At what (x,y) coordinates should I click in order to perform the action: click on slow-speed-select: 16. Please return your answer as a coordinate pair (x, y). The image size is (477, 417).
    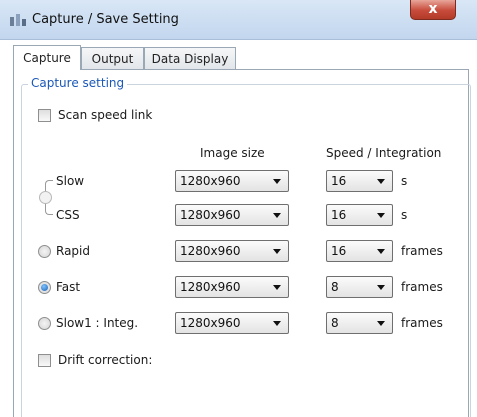
    Looking at the image, I should click on (359, 181).